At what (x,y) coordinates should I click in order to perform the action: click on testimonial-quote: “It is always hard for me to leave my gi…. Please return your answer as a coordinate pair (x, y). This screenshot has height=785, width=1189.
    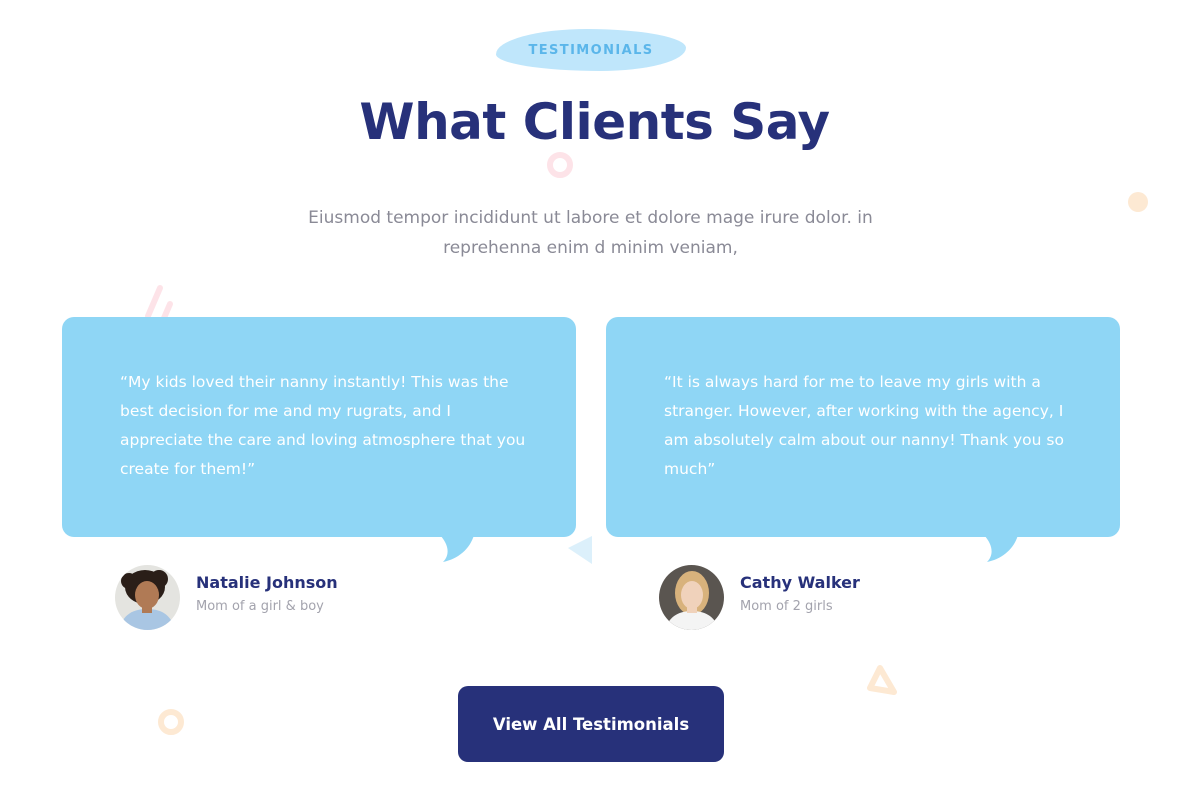
    Looking at the image, I should click on (864, 425).